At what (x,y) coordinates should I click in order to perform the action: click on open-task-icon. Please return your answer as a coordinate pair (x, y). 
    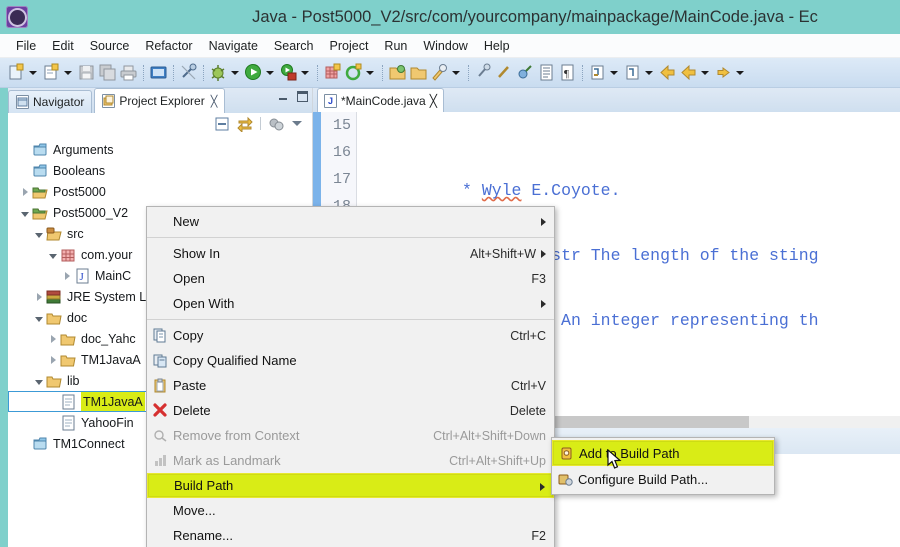
    Looking at the image, I should click on (397, 72).